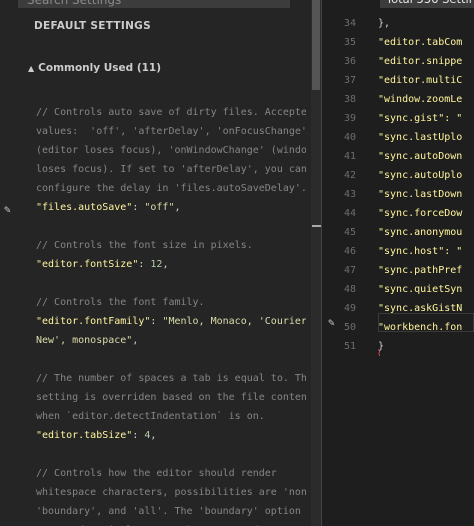 This screenshot has height=526, width=474. I want to click on code-token: "files.autoSave", so click(84, 207).